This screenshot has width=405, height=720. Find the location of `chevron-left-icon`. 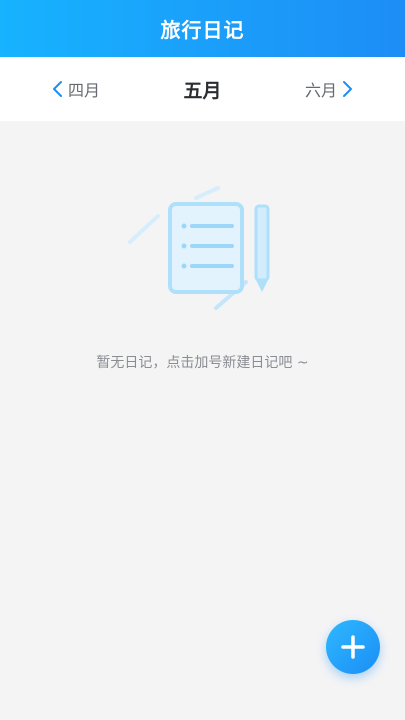

chevron-left-icon is located at coordinates (57, 89).